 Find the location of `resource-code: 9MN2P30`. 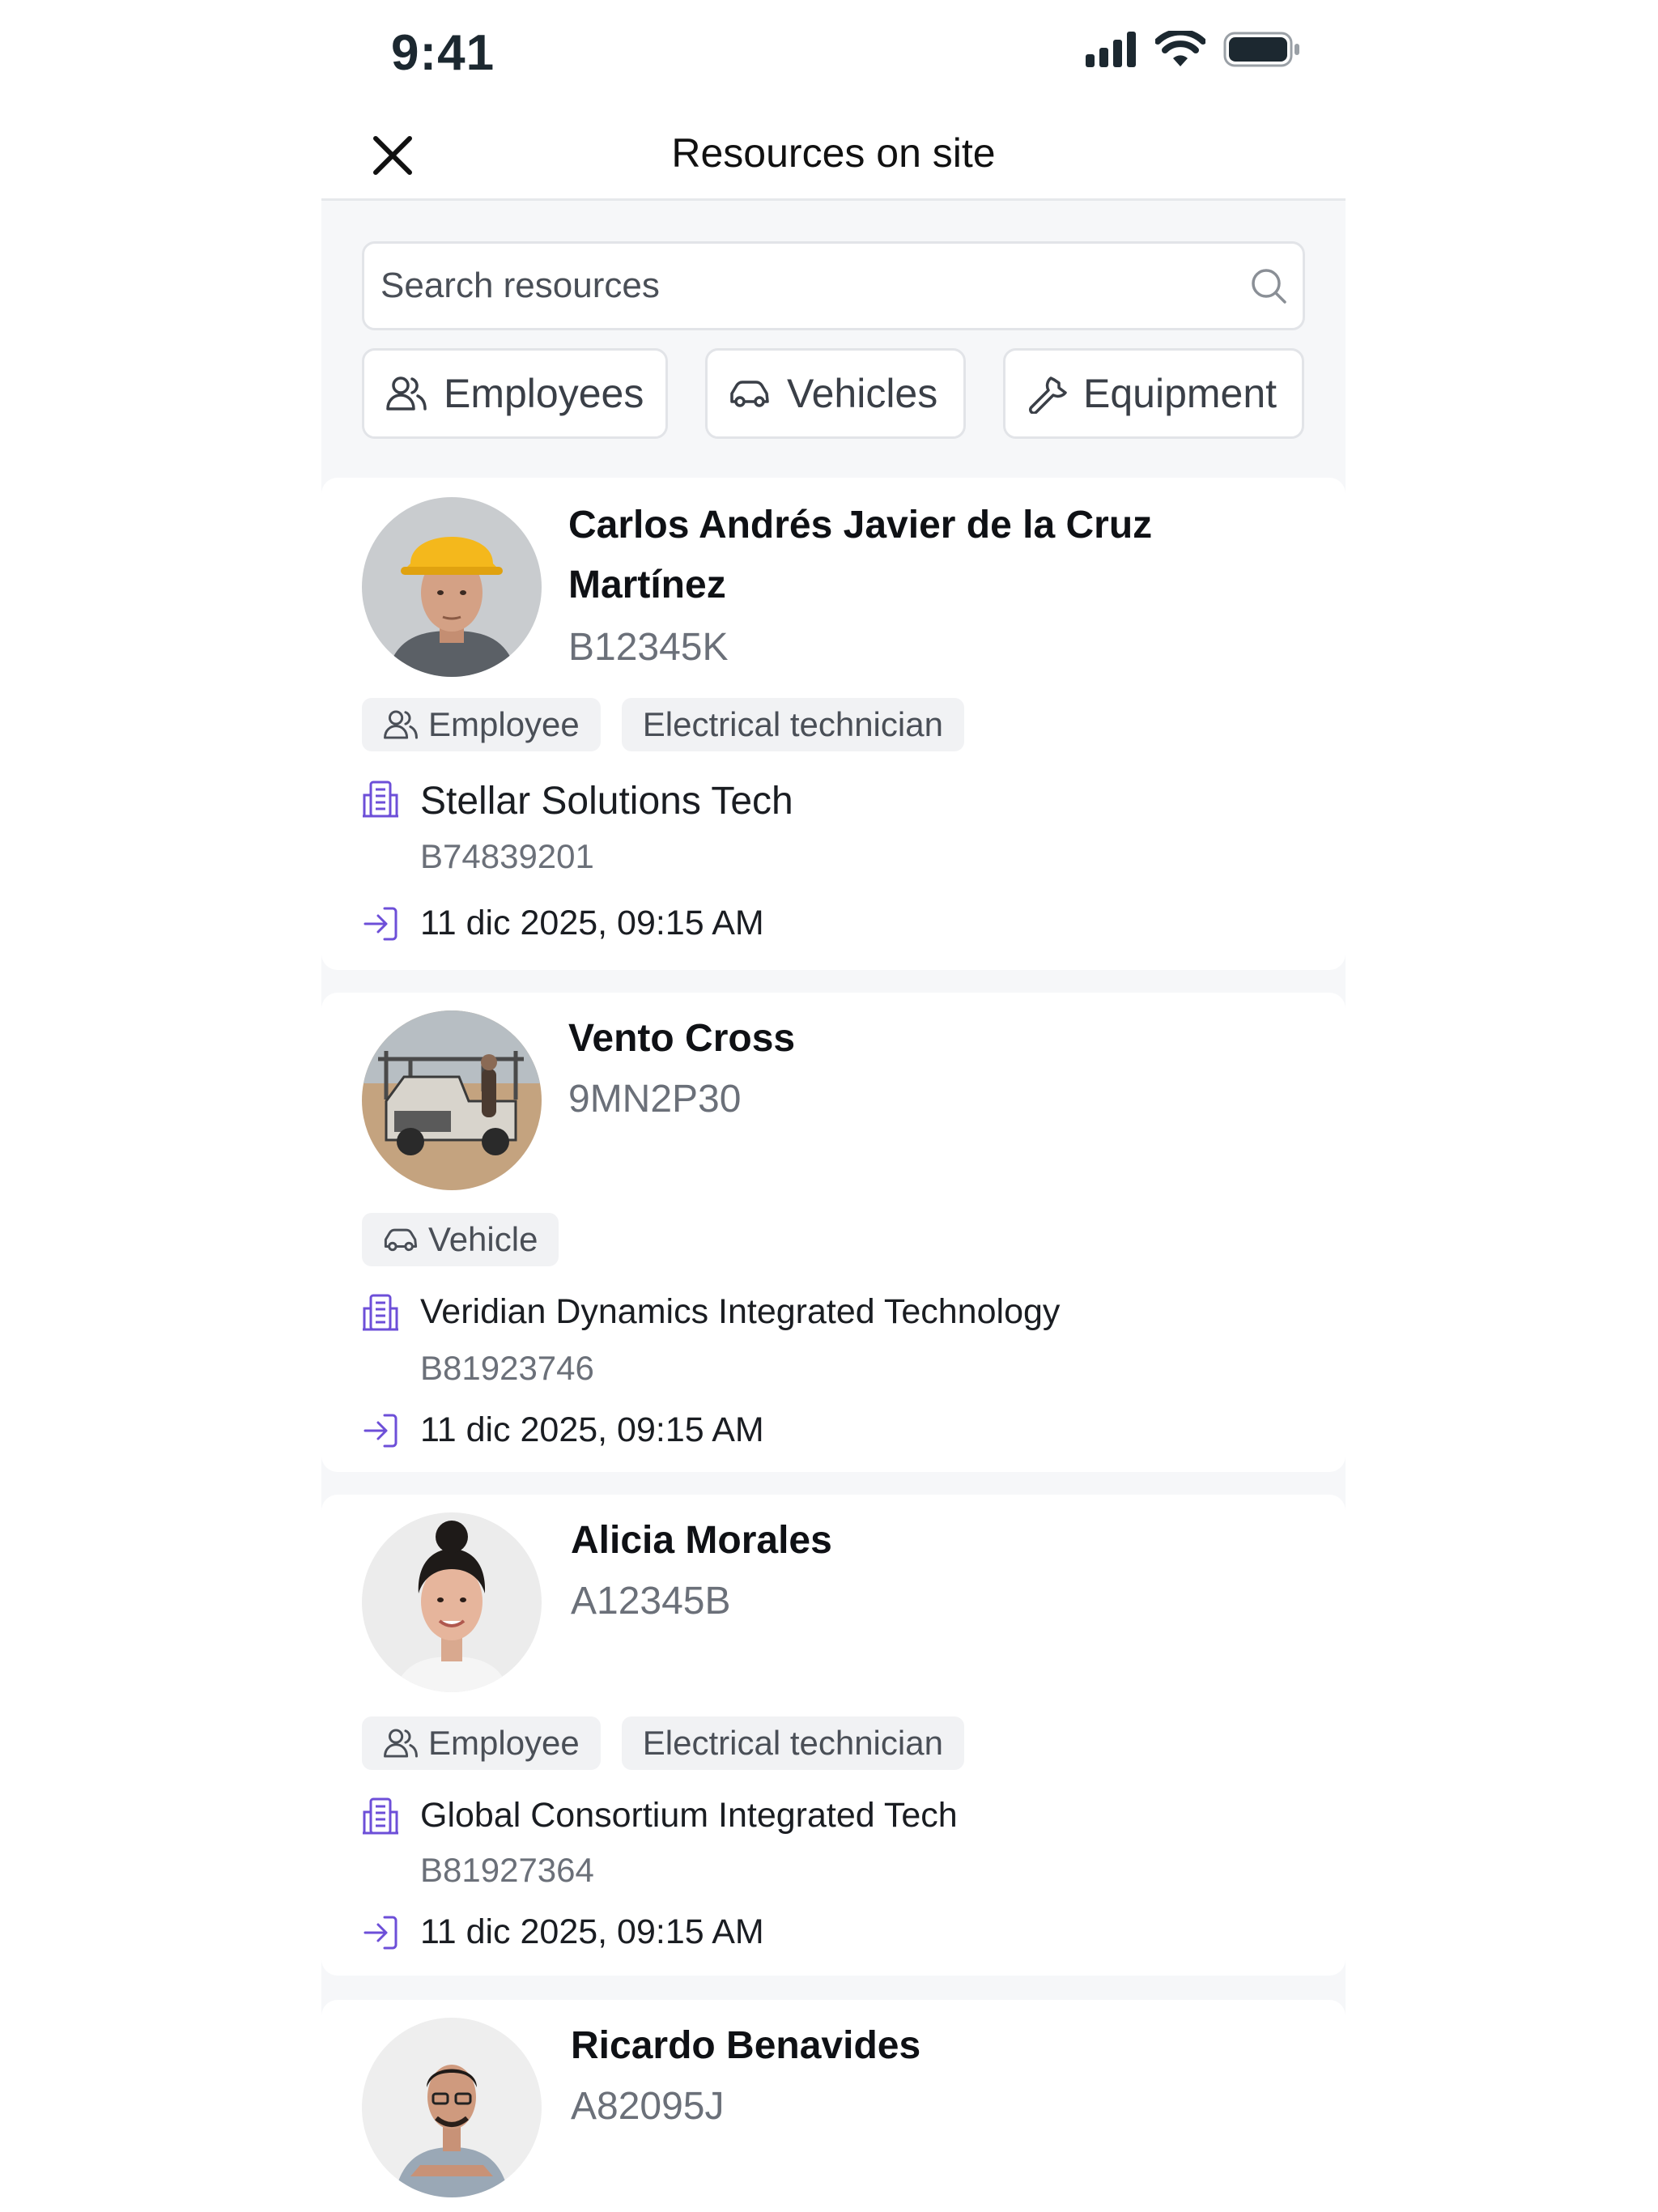

resource-code: 9MN2P30 is located at coordinates (655, 1099).